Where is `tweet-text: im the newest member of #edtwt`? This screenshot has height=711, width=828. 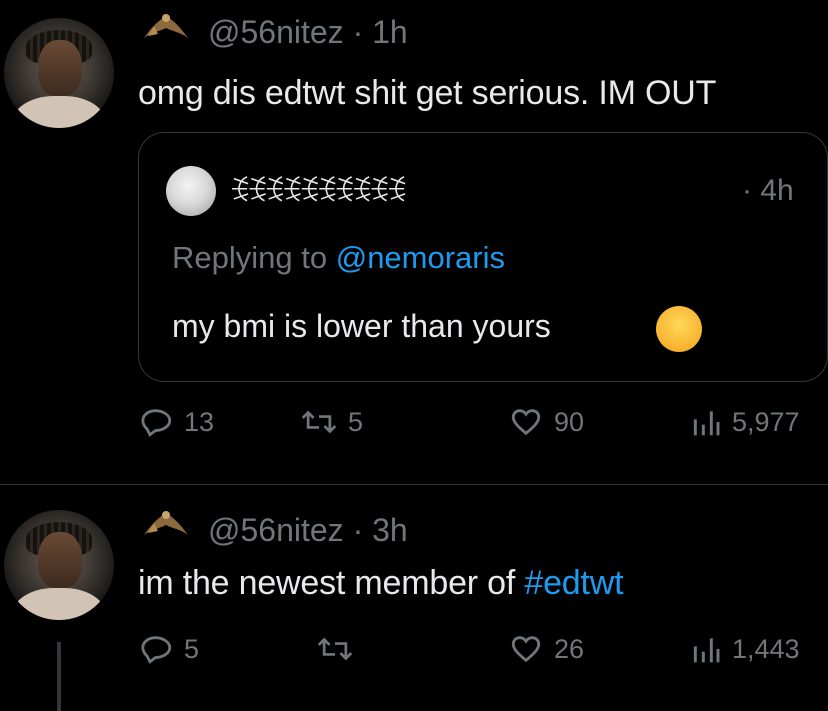 tweet-text: im the newest member of #edtwt is located at coordinates (381, 583).